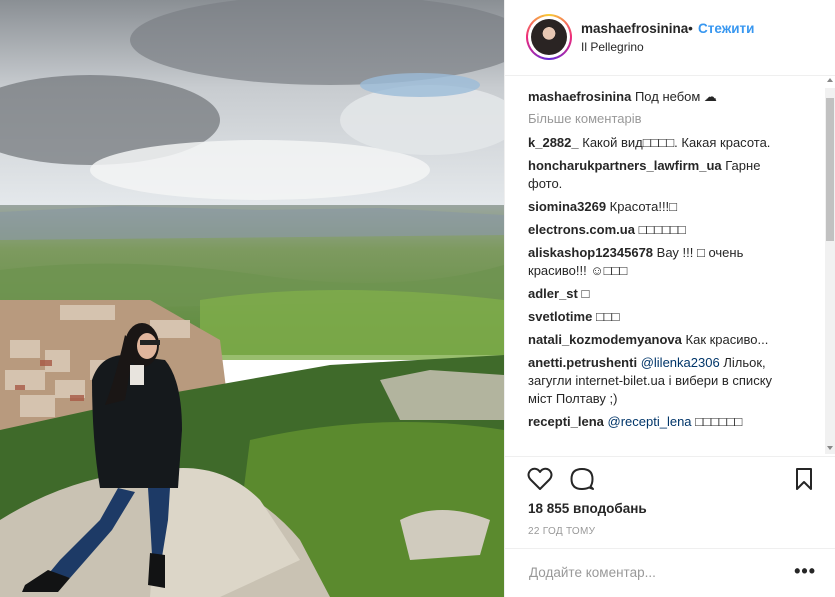  What do you see at coordinates (830, 80) in the screenshot?
I see `scroll-up-arrow-icon` at bounding box center [830, 80].